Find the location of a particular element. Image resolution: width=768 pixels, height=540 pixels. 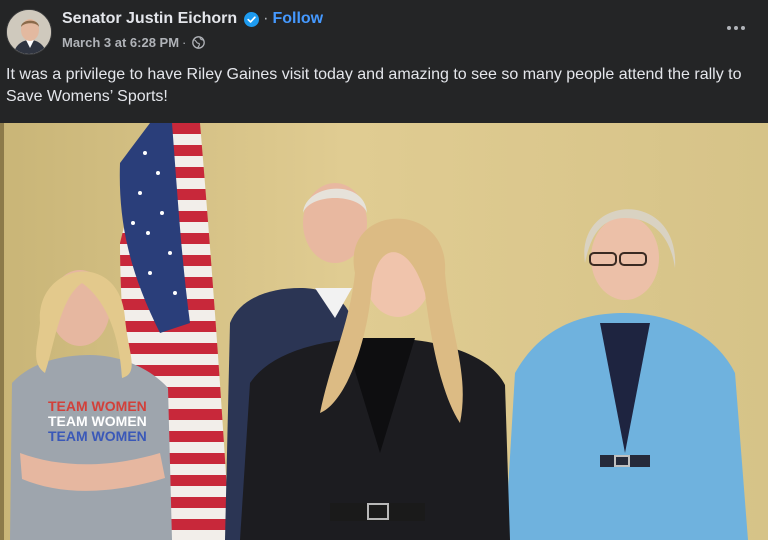

globe-icon is located at coordinates (199, 42).